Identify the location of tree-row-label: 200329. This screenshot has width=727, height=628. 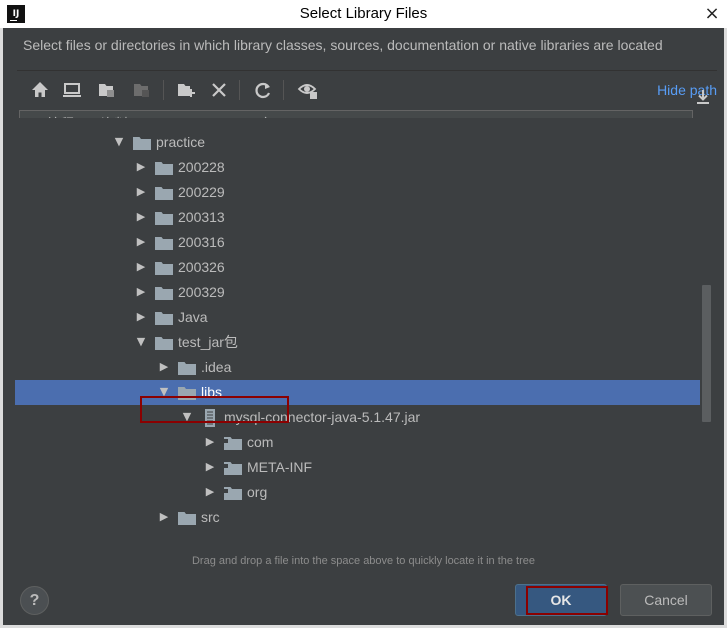
(201, 292).